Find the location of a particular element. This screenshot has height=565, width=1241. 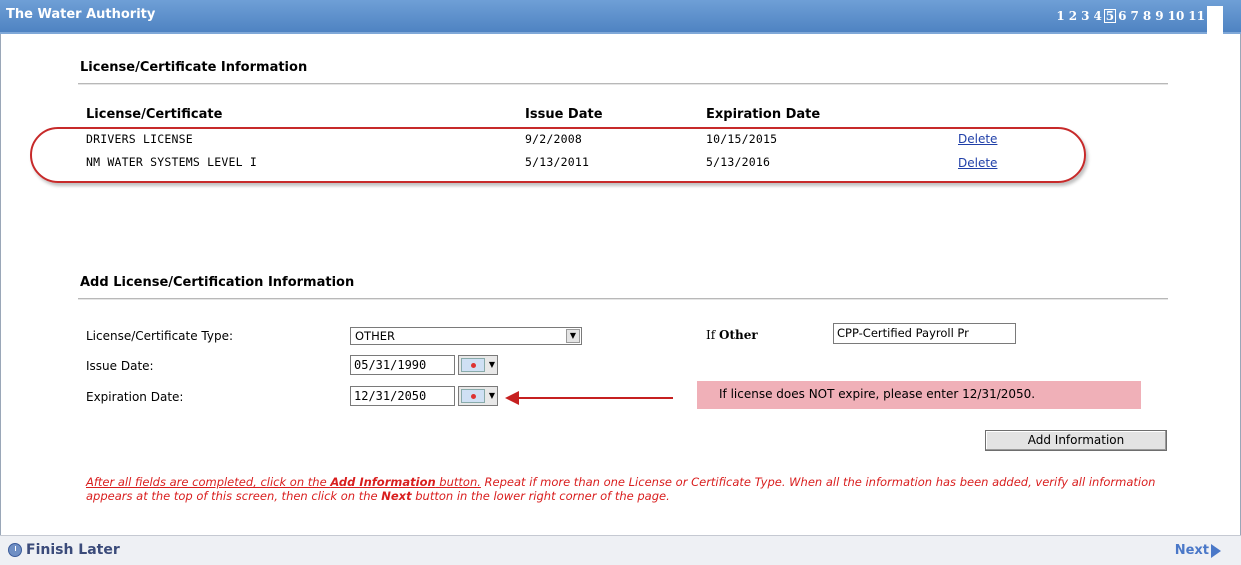

arrow-right-icon is located at coordinates (1216, 550).